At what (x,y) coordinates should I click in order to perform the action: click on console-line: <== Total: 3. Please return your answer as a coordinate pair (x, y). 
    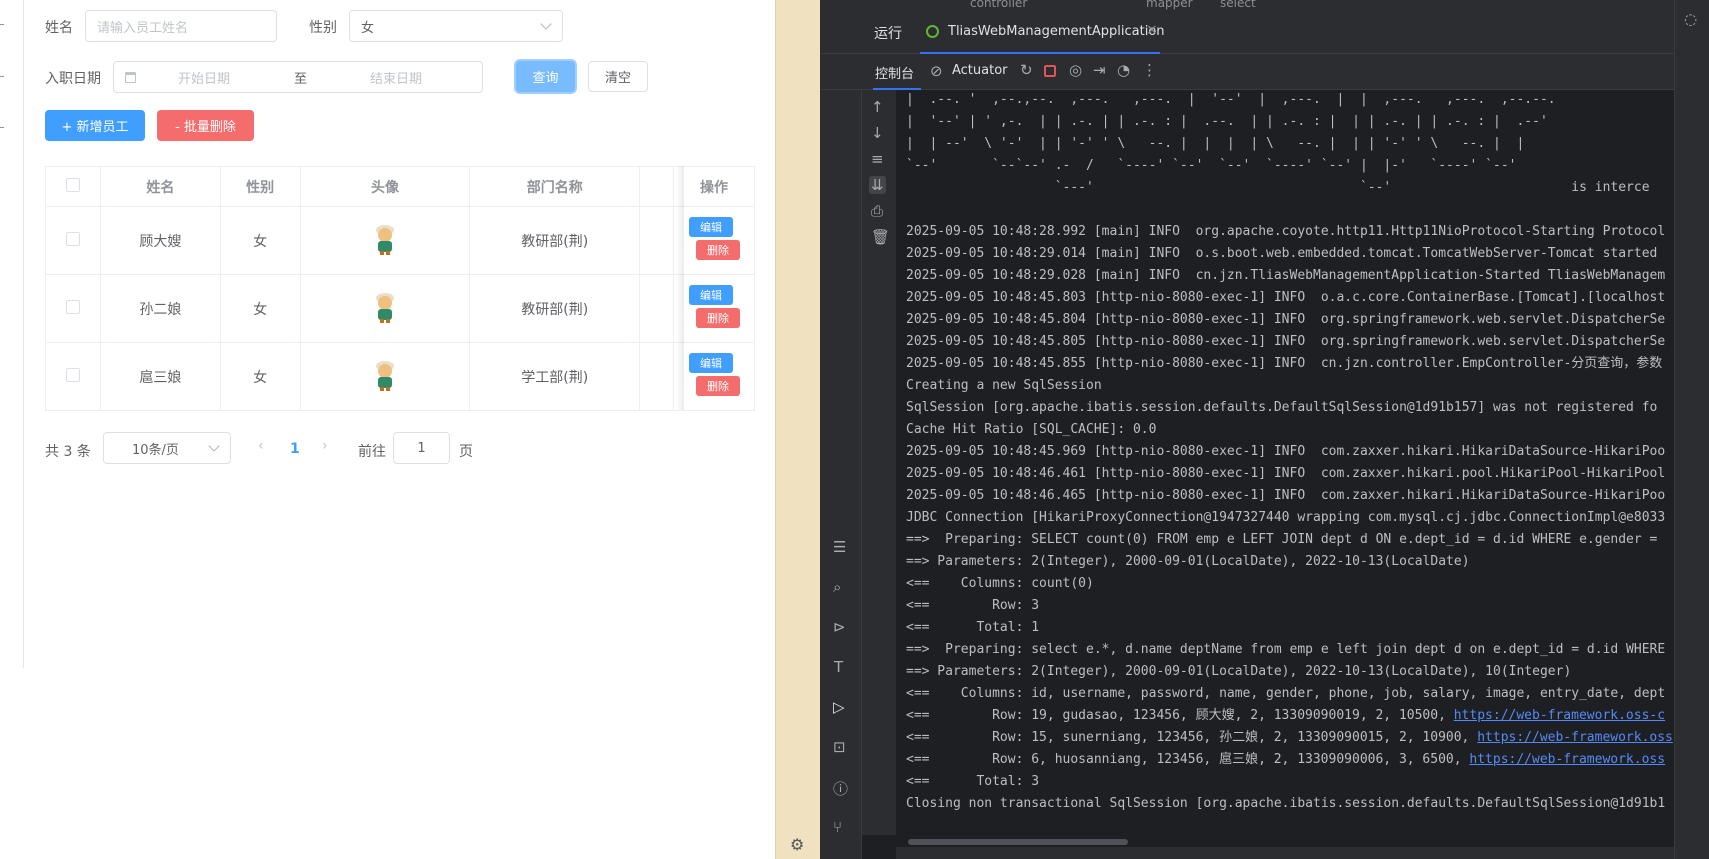
    Looking at the image, I should click on (972, 782).